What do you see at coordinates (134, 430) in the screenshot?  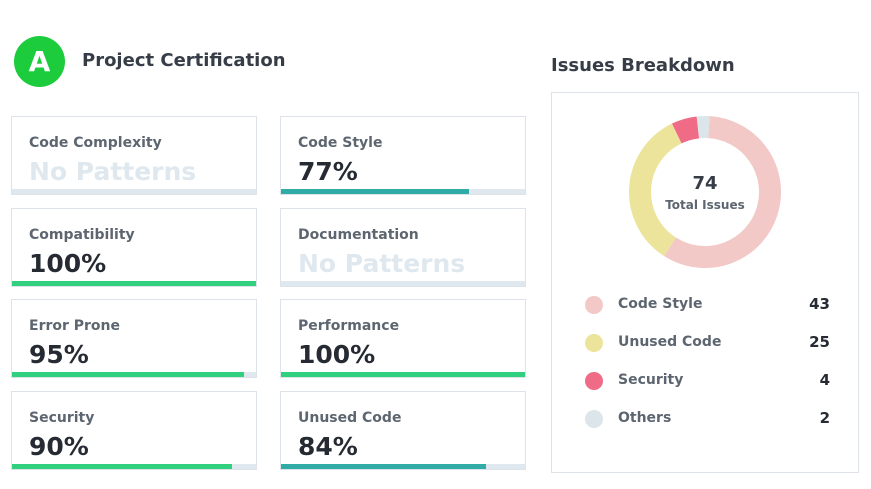 I see `metric-card-security: Security 90%` at bounding box center [134, 430].